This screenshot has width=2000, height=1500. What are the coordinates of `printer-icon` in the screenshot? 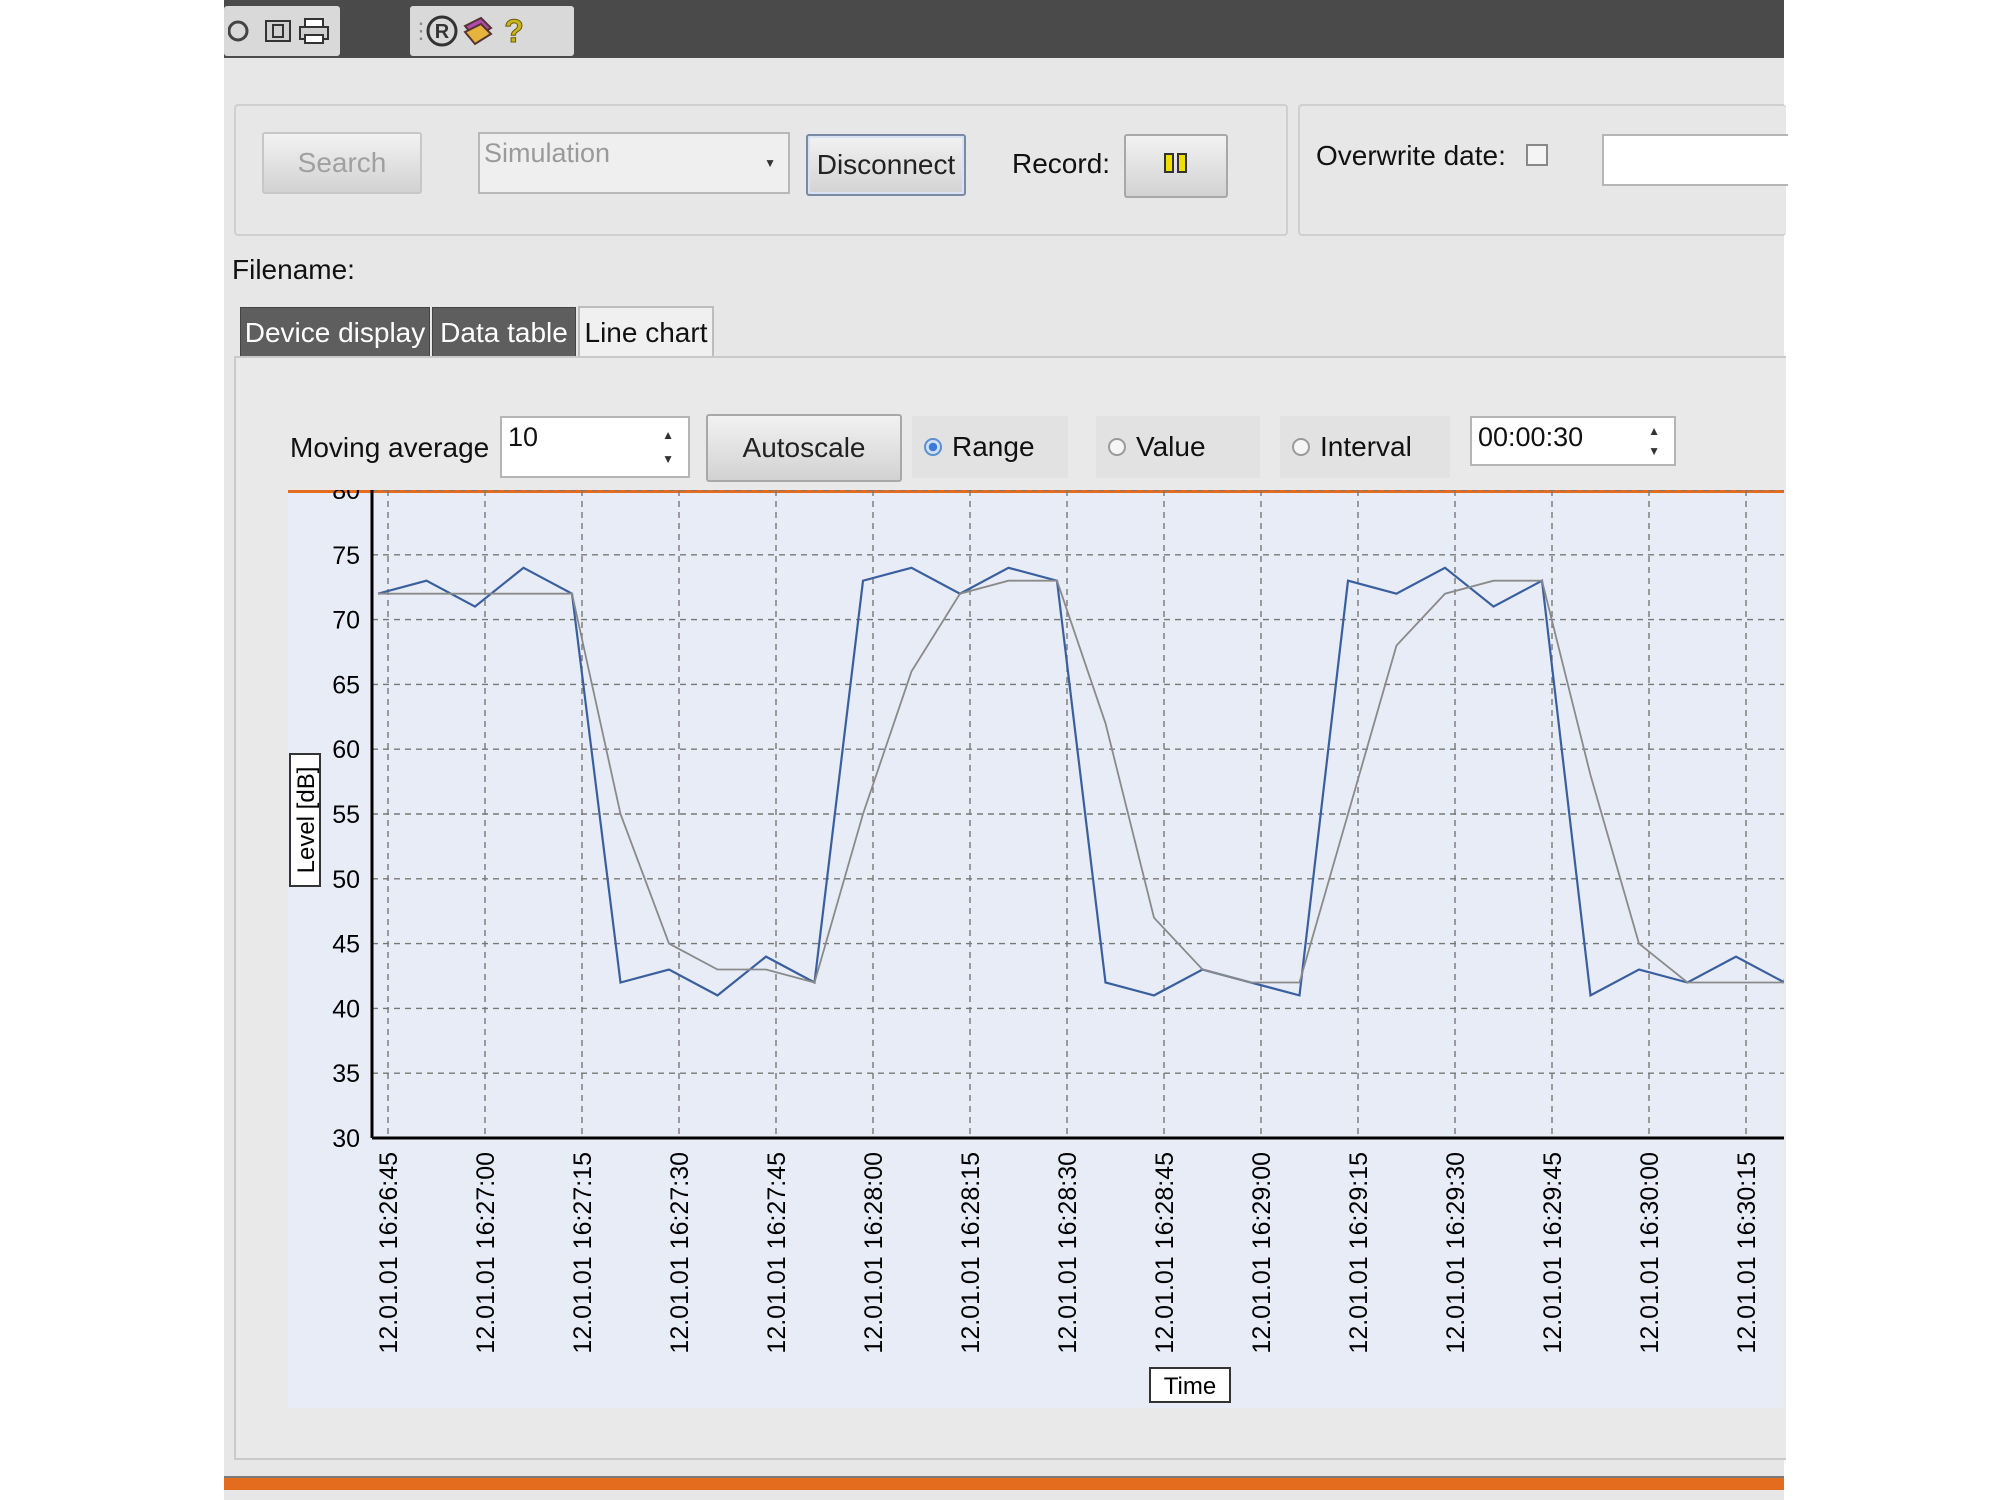 It's located at (314, 31).